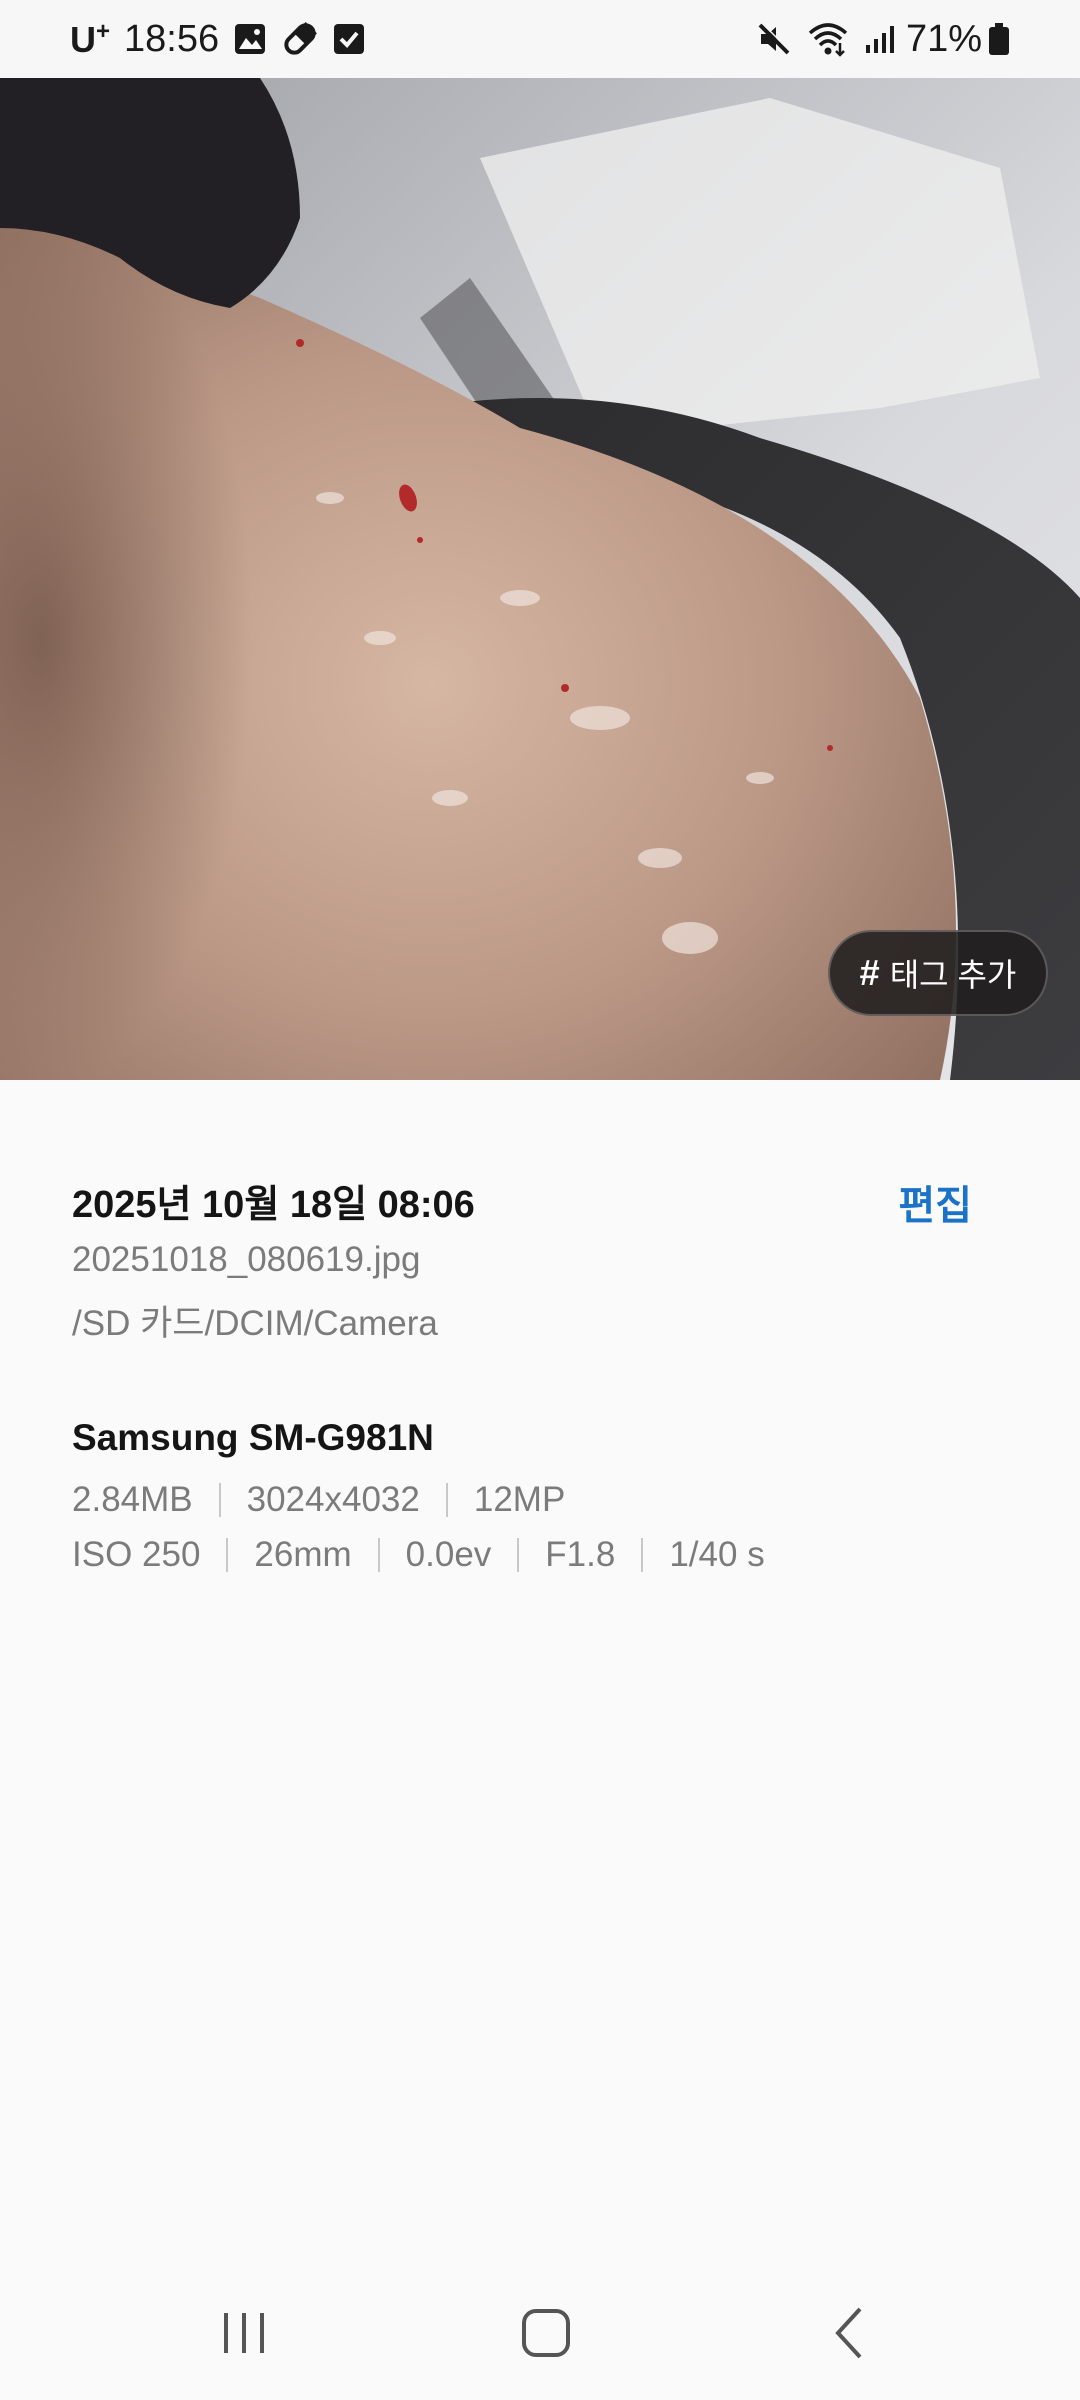  I want to click on recents-button, so click(244, 2333).